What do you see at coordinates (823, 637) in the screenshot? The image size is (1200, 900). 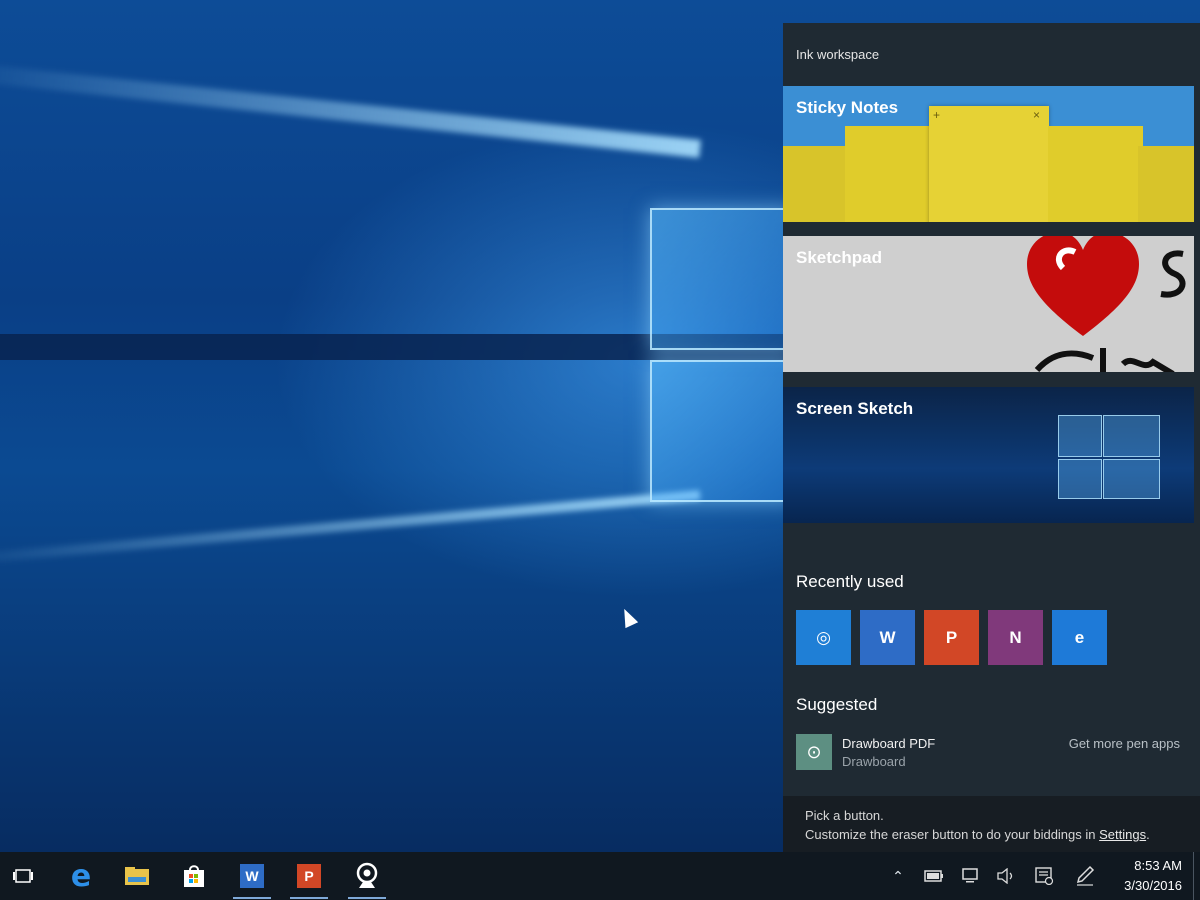 I see `webcam-app-icon: ◎` at bounding box center [823, 637].